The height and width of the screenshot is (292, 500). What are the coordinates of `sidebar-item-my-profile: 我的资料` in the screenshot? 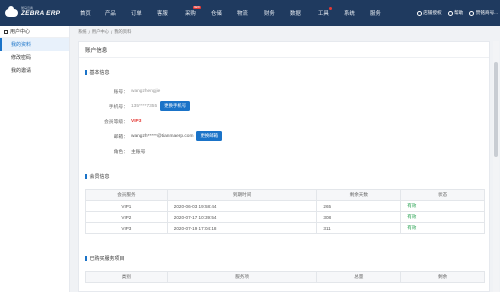 It's located at (34, 44).